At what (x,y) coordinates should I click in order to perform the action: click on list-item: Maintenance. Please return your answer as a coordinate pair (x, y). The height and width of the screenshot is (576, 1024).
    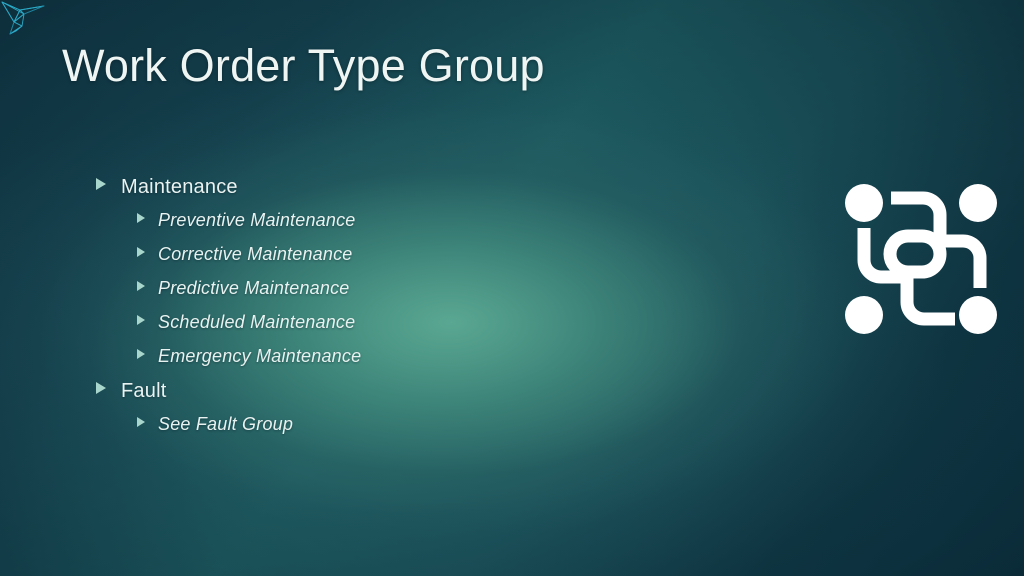
    Looking at the image, I should click on (416, 193).